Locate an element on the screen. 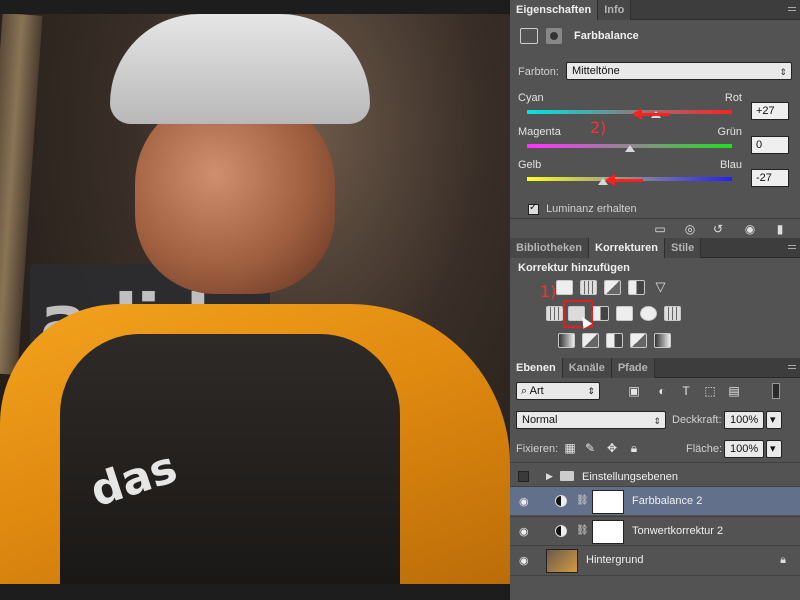  slider-right-label: Grün is located at coordinates (729, 132).